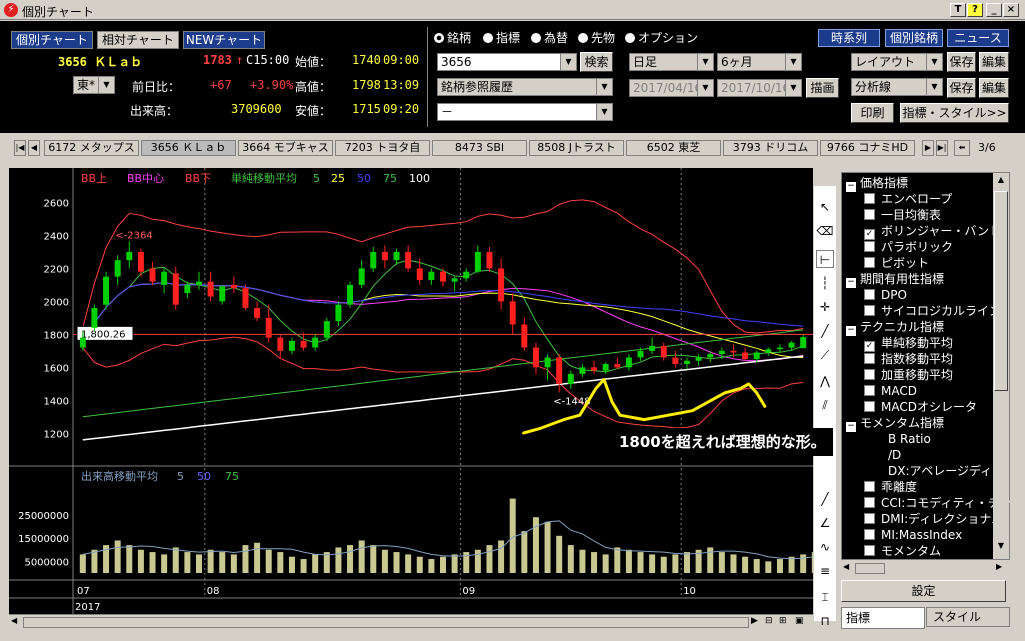 This screenshot has height=641, width=1025. What do you see at coordinates (825, 499) in the screenshot?
I see `line-tool-icon: ╱` at bounding box center [825, 499].